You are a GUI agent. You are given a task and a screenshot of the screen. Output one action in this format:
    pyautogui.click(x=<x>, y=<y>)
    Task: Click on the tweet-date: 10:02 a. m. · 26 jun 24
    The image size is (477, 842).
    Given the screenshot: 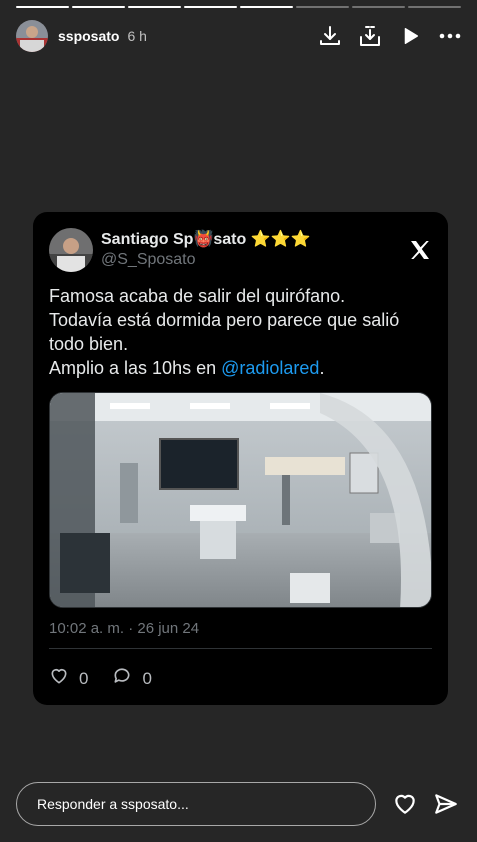 What is the action you would take?
    pyautogui.click(x=124, y=628)
    